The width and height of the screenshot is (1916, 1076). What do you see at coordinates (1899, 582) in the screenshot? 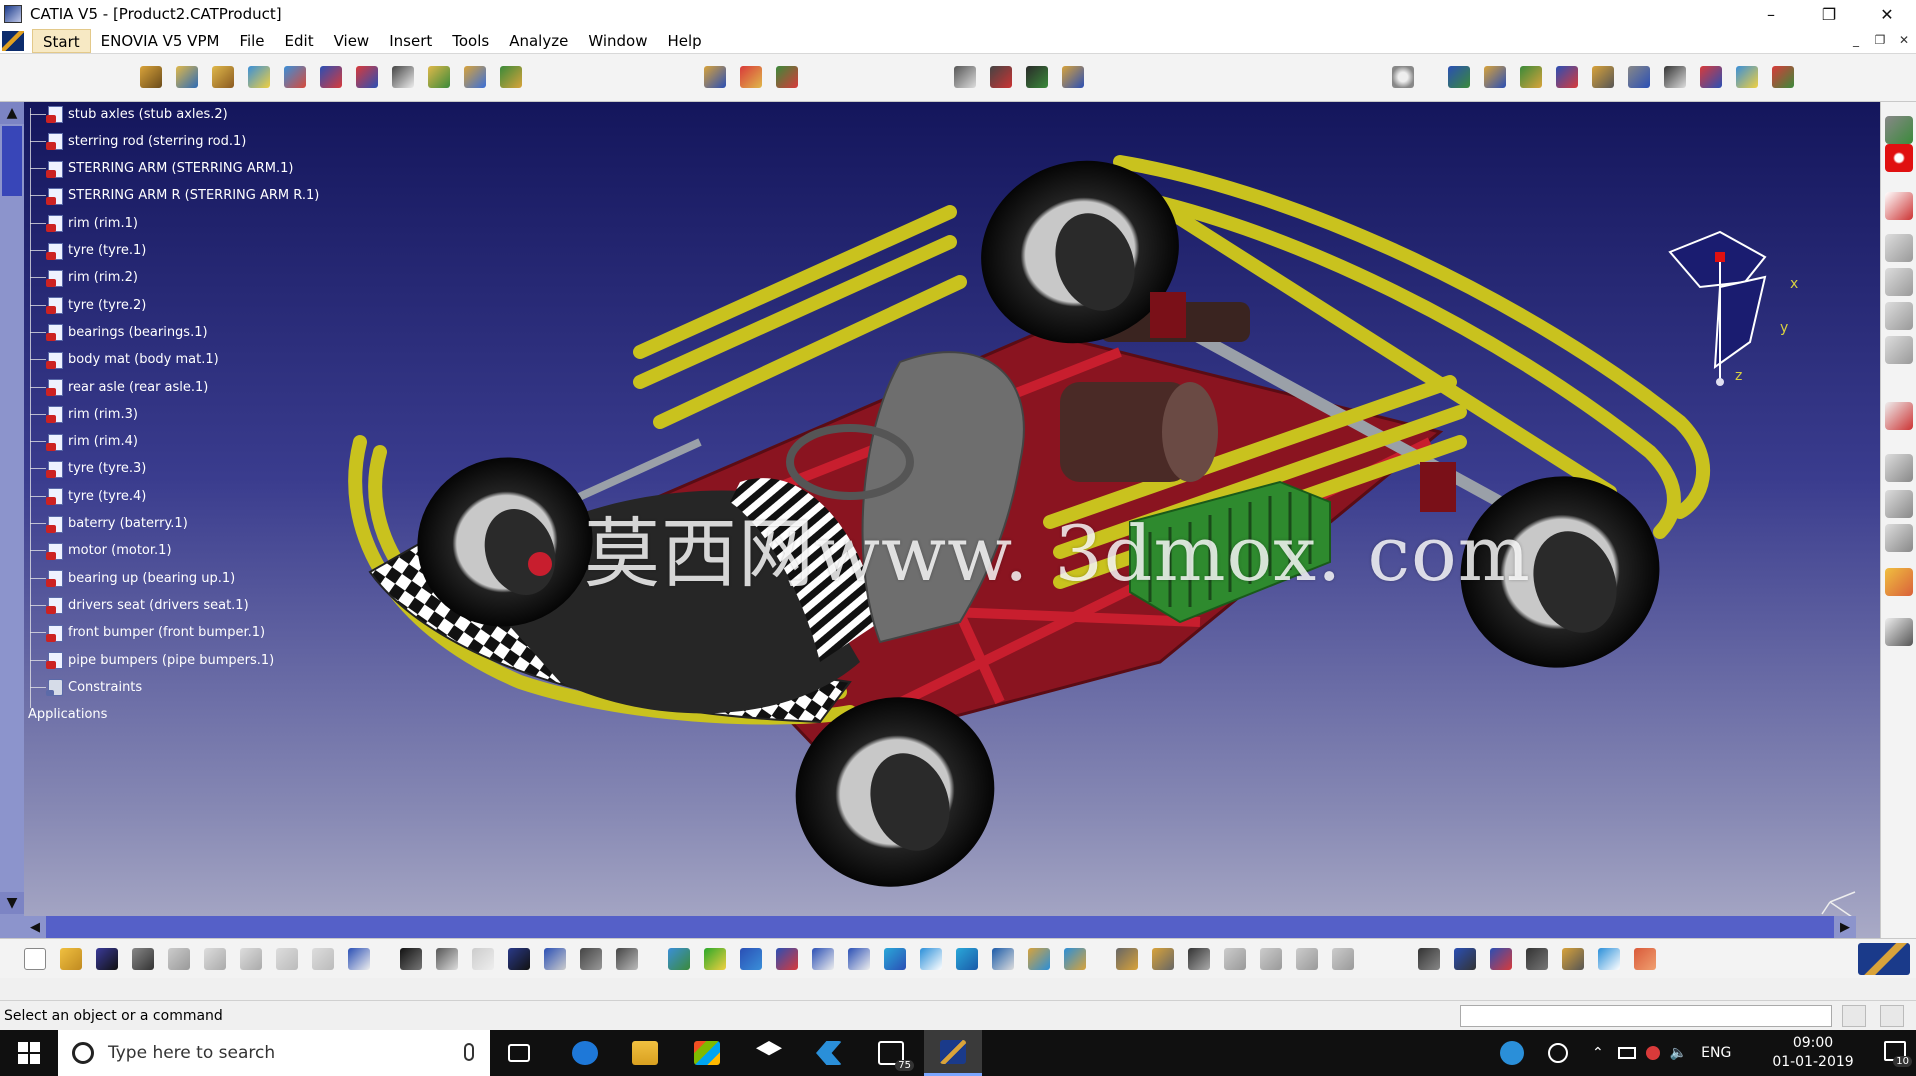
I see `select-icon` at bounding box center [1899, 582].